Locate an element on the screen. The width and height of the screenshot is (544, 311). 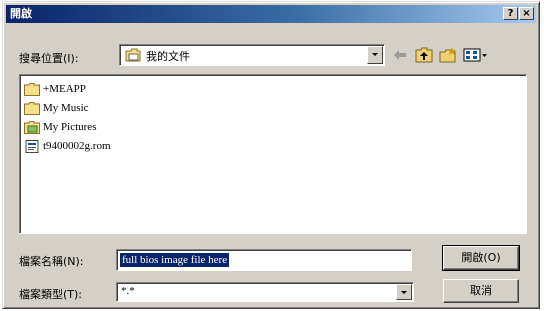
open-button: 開啟(O) is located at coordinates (481, 258).